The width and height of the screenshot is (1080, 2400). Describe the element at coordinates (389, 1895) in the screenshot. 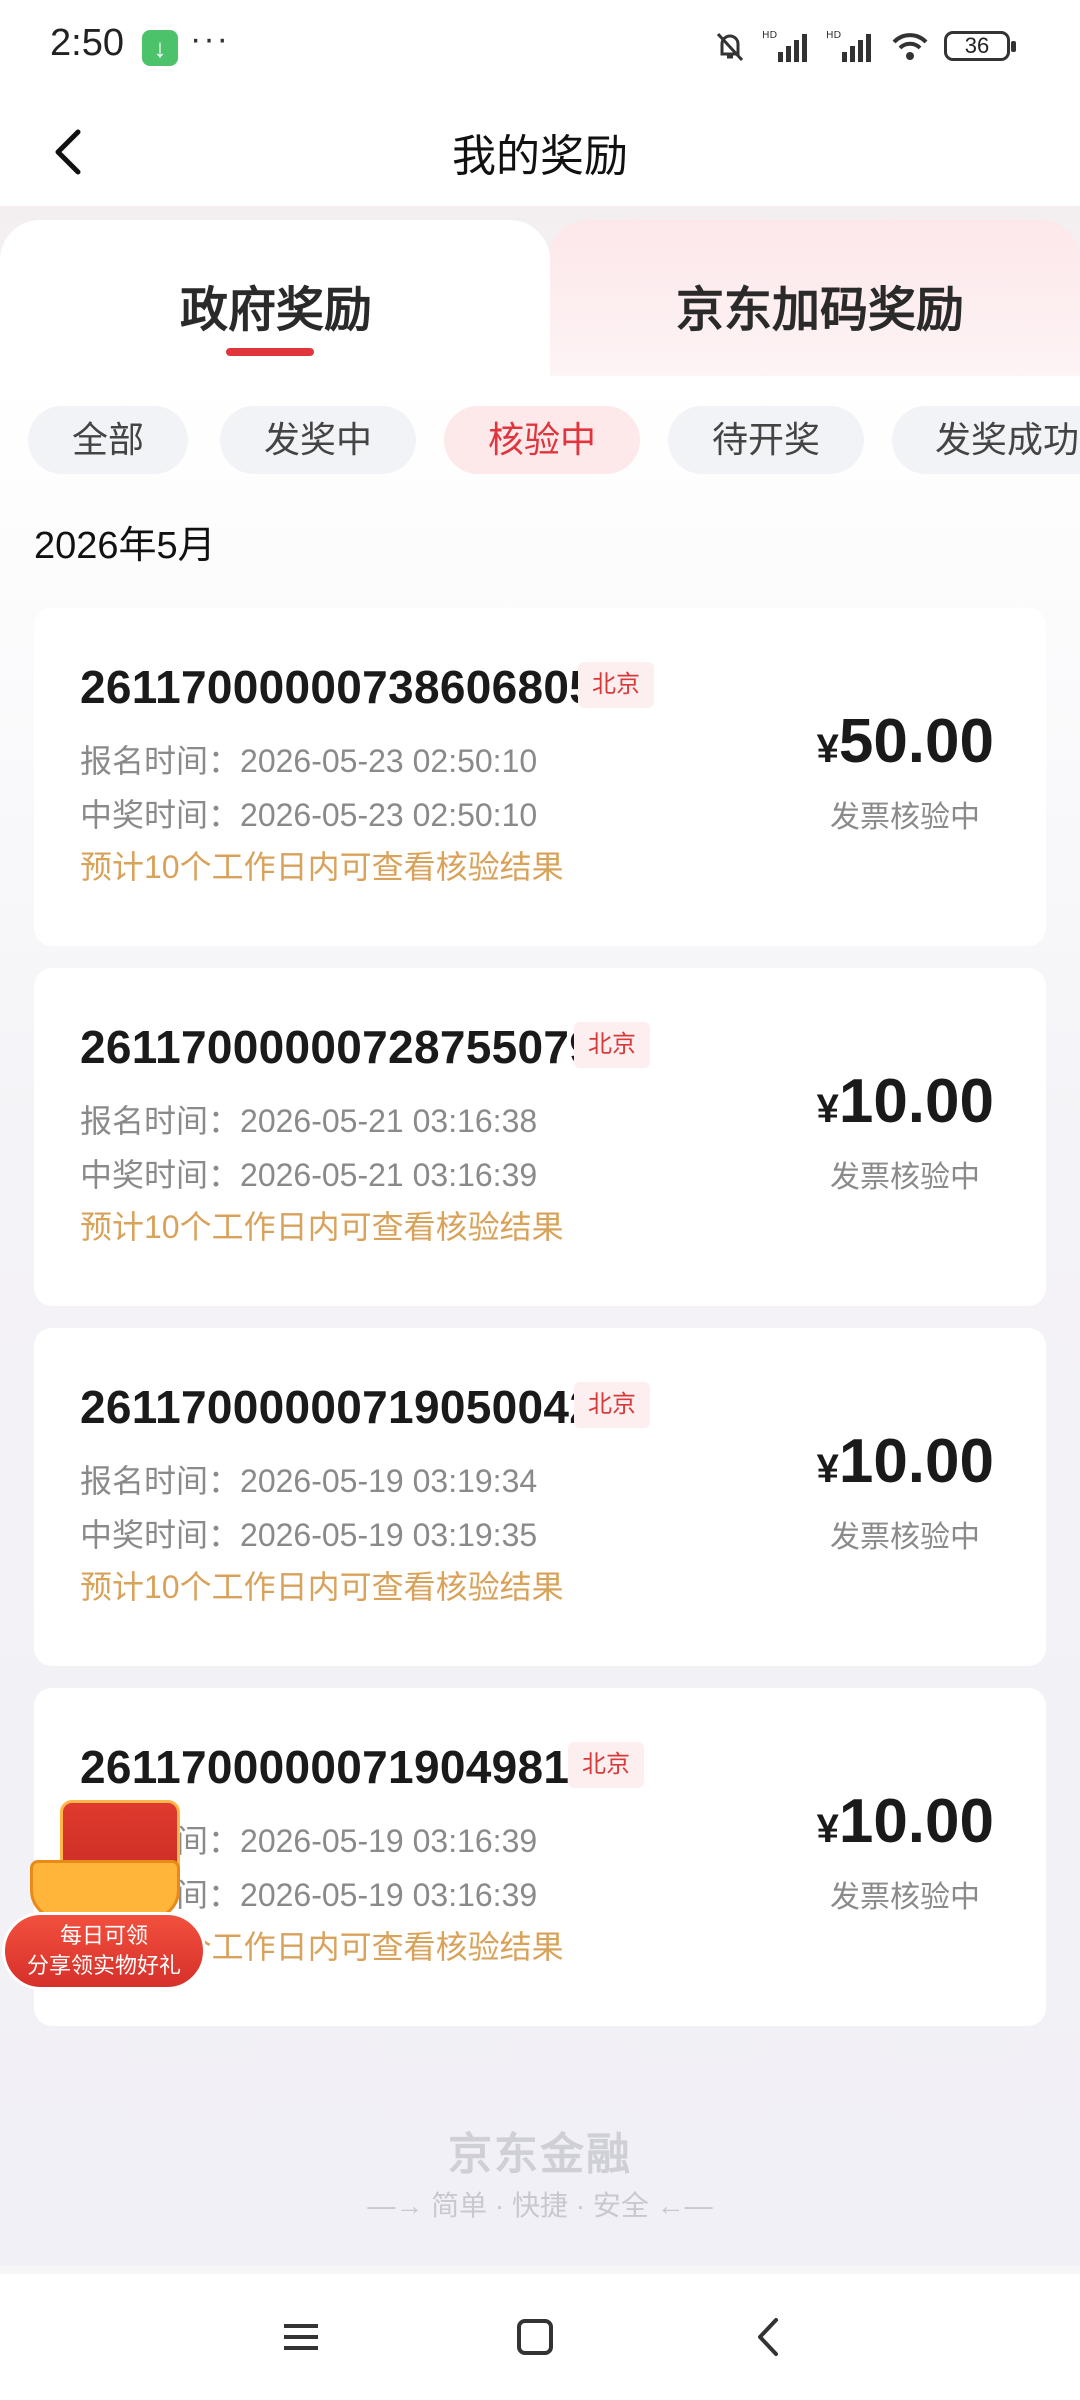

I see `win-time-value: 2026-05-19 03:16:39` at that location.